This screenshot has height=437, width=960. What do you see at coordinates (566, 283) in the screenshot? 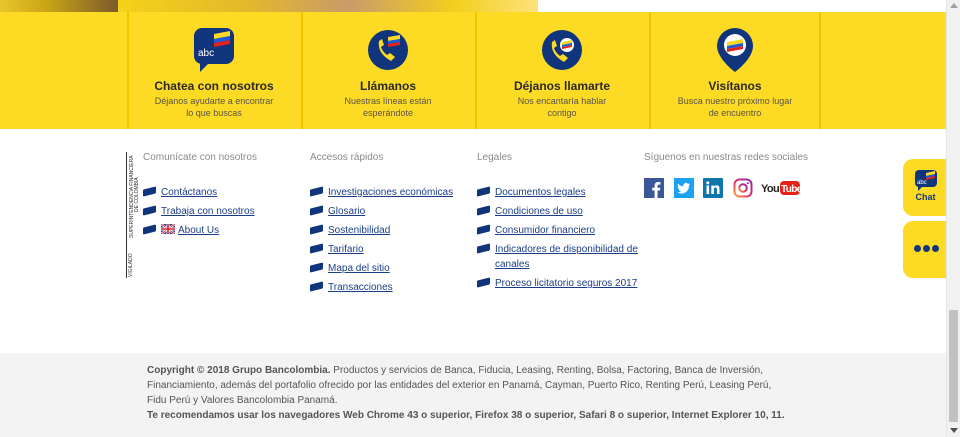
I see `link-proceso-licitatorio: Proceso licitatorio seguros 2017` at bounding box center [566, 283].